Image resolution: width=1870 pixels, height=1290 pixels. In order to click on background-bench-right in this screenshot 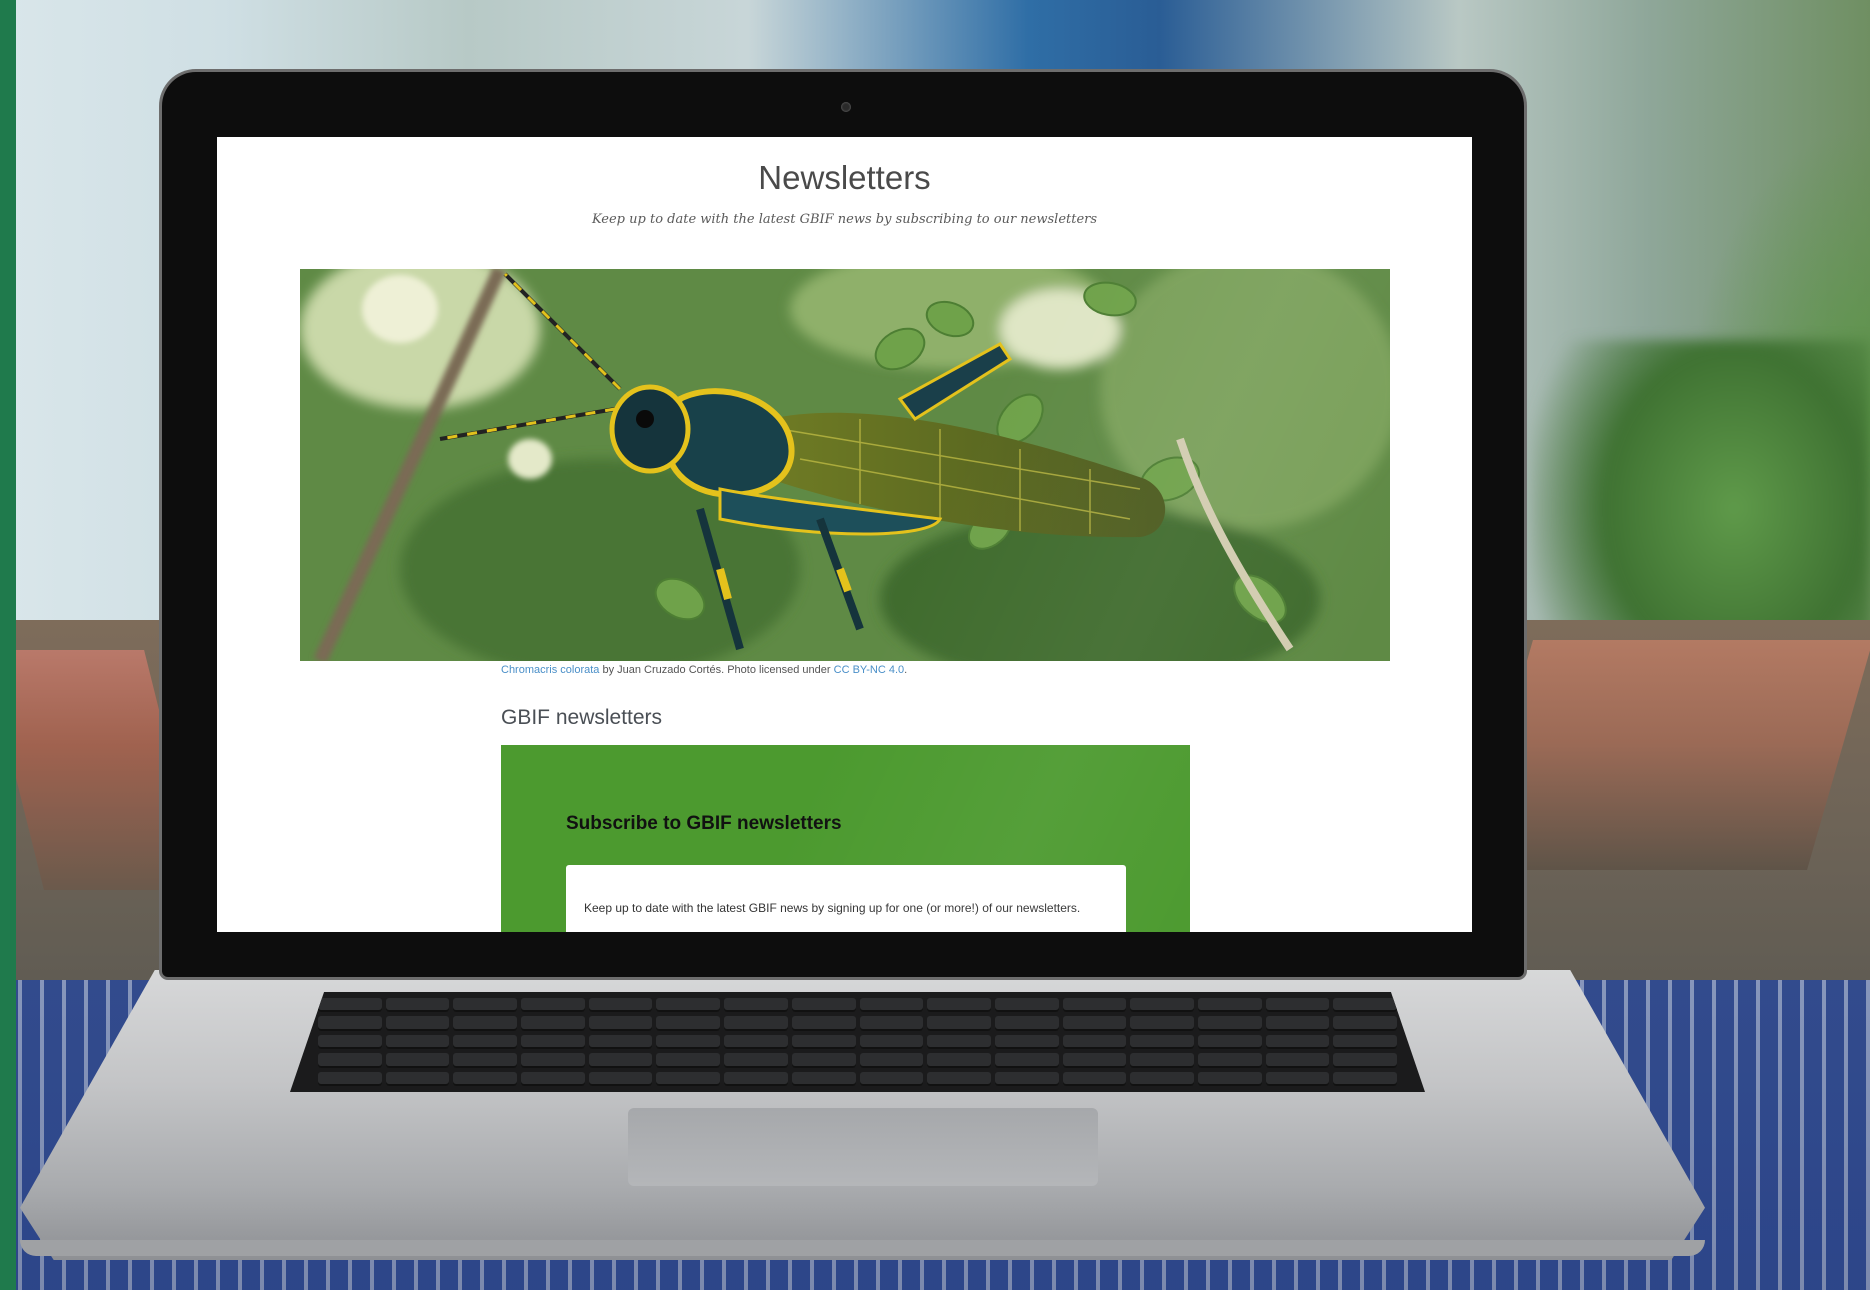, I will do `click(1668, 755)`.